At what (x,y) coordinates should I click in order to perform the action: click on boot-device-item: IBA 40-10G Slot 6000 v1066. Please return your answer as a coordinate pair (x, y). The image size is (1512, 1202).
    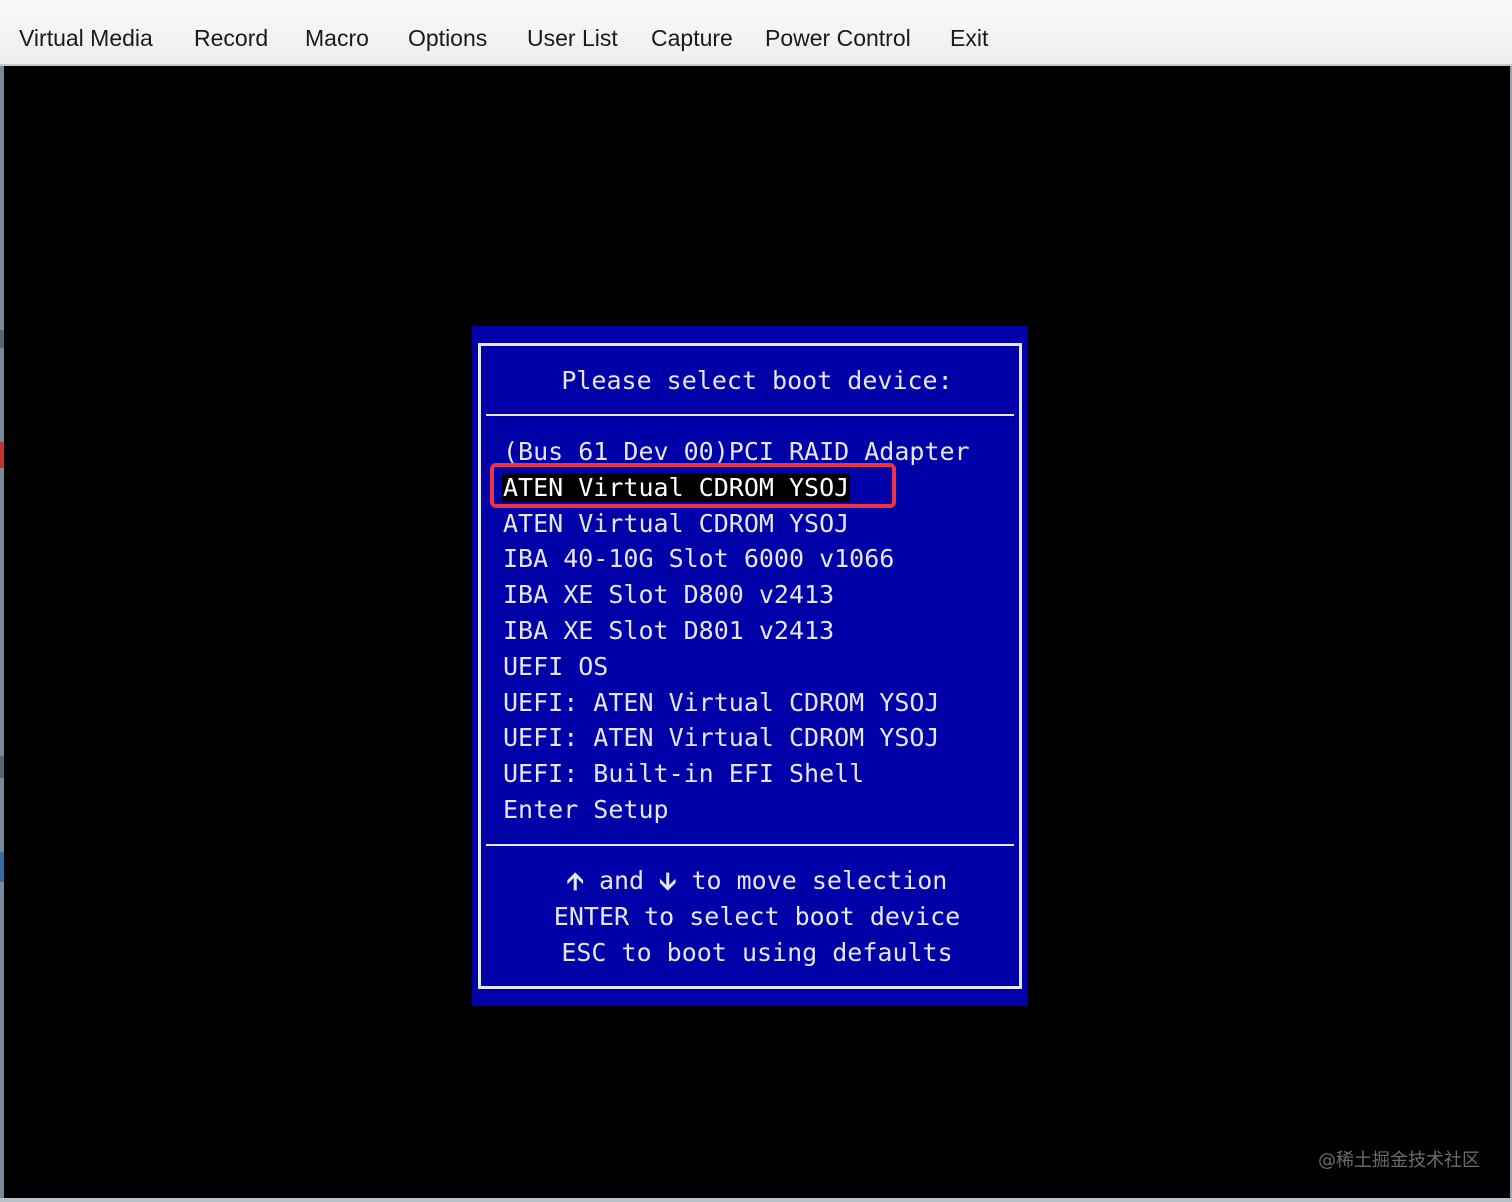
    Looking at the image, I should click on (736, 559).